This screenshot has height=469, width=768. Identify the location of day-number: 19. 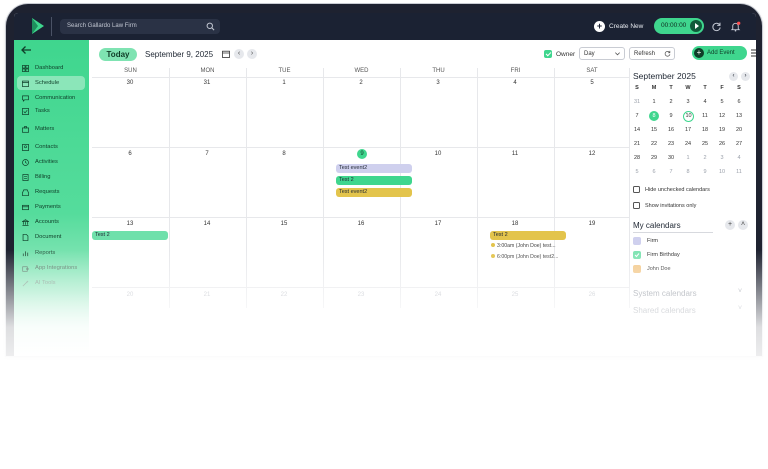
(592, 224).